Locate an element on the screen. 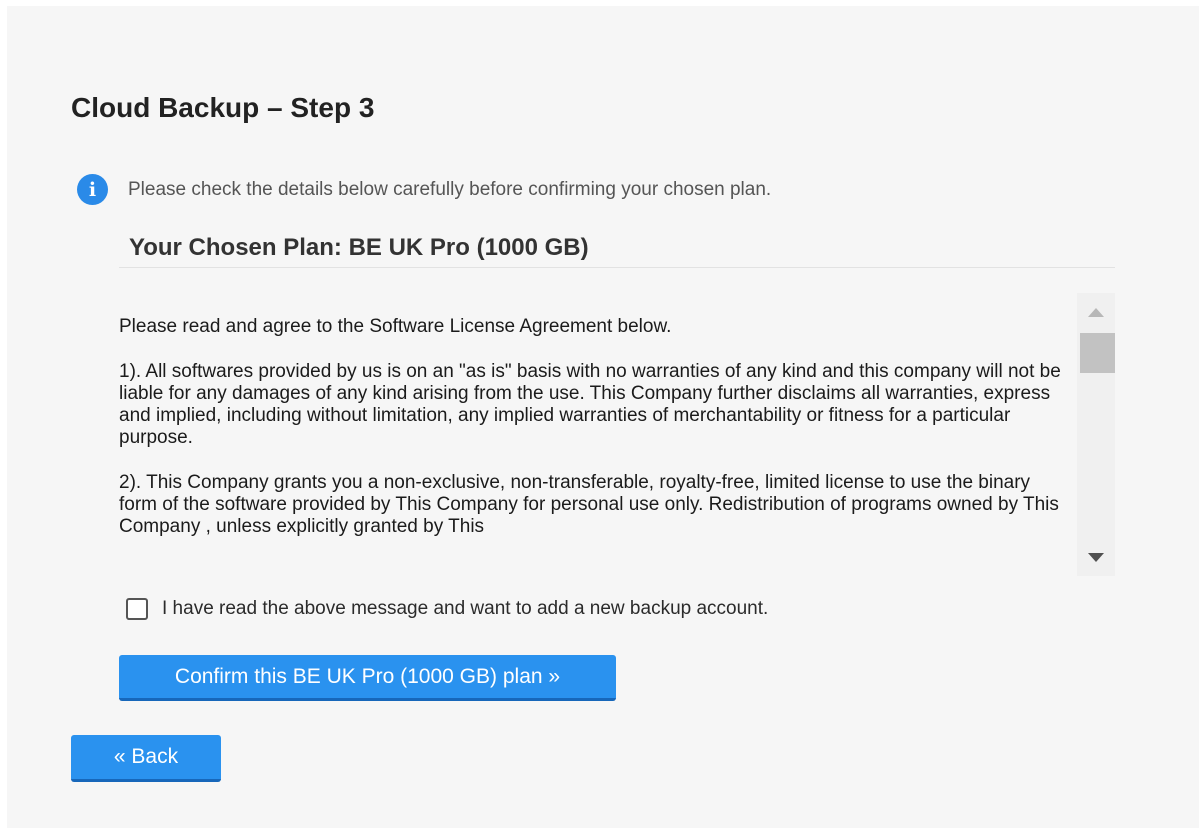 This screenshot has width=1199, height=828. info-icon: i is located at coordinates (92, 189).